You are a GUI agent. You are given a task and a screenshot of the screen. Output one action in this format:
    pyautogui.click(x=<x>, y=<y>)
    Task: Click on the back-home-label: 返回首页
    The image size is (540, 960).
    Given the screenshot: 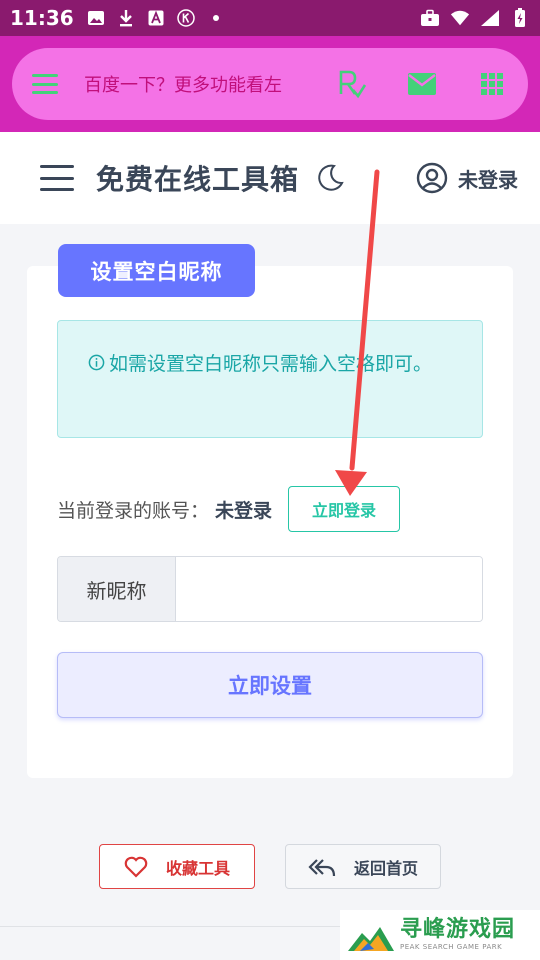 What is the action you would take?
    pyautogui.click(x=385, y=868)
    